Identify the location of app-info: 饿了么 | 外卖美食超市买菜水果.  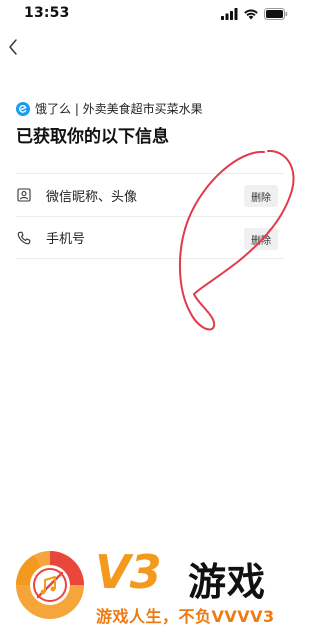
(109, 108).